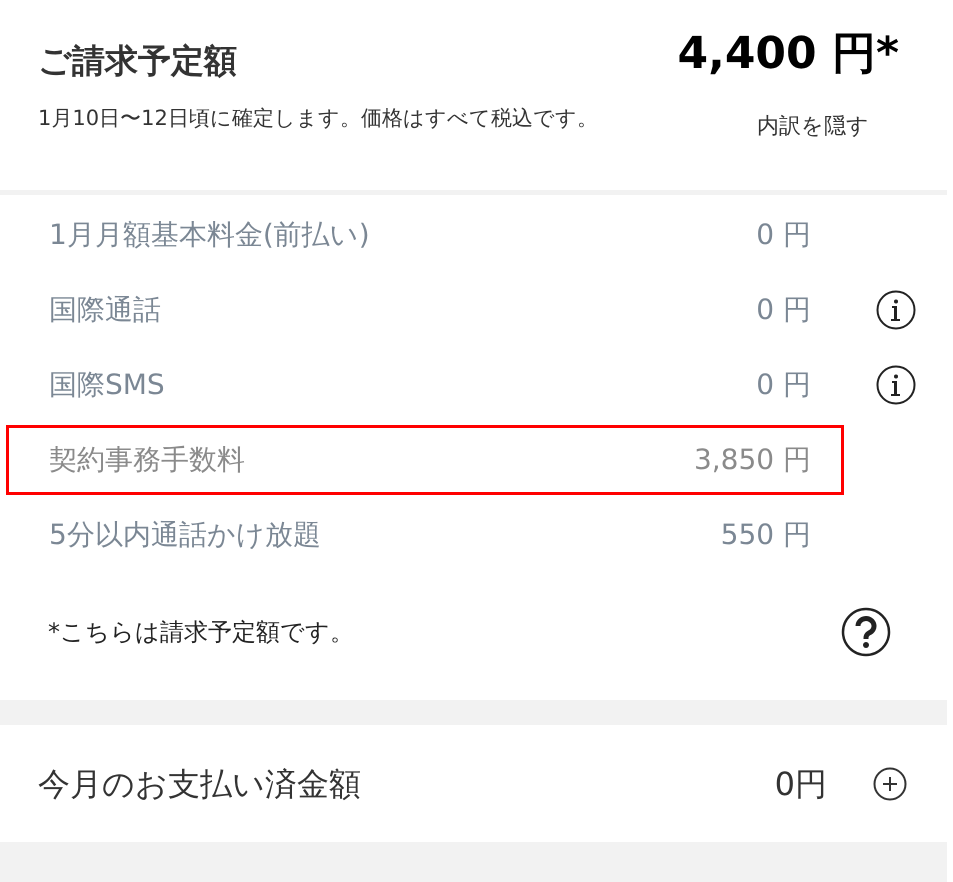 This screenshot has width=953, height=882. Describe the element at coordinates (890, 783) in the screenshot. I see `expand-icon` at that location.